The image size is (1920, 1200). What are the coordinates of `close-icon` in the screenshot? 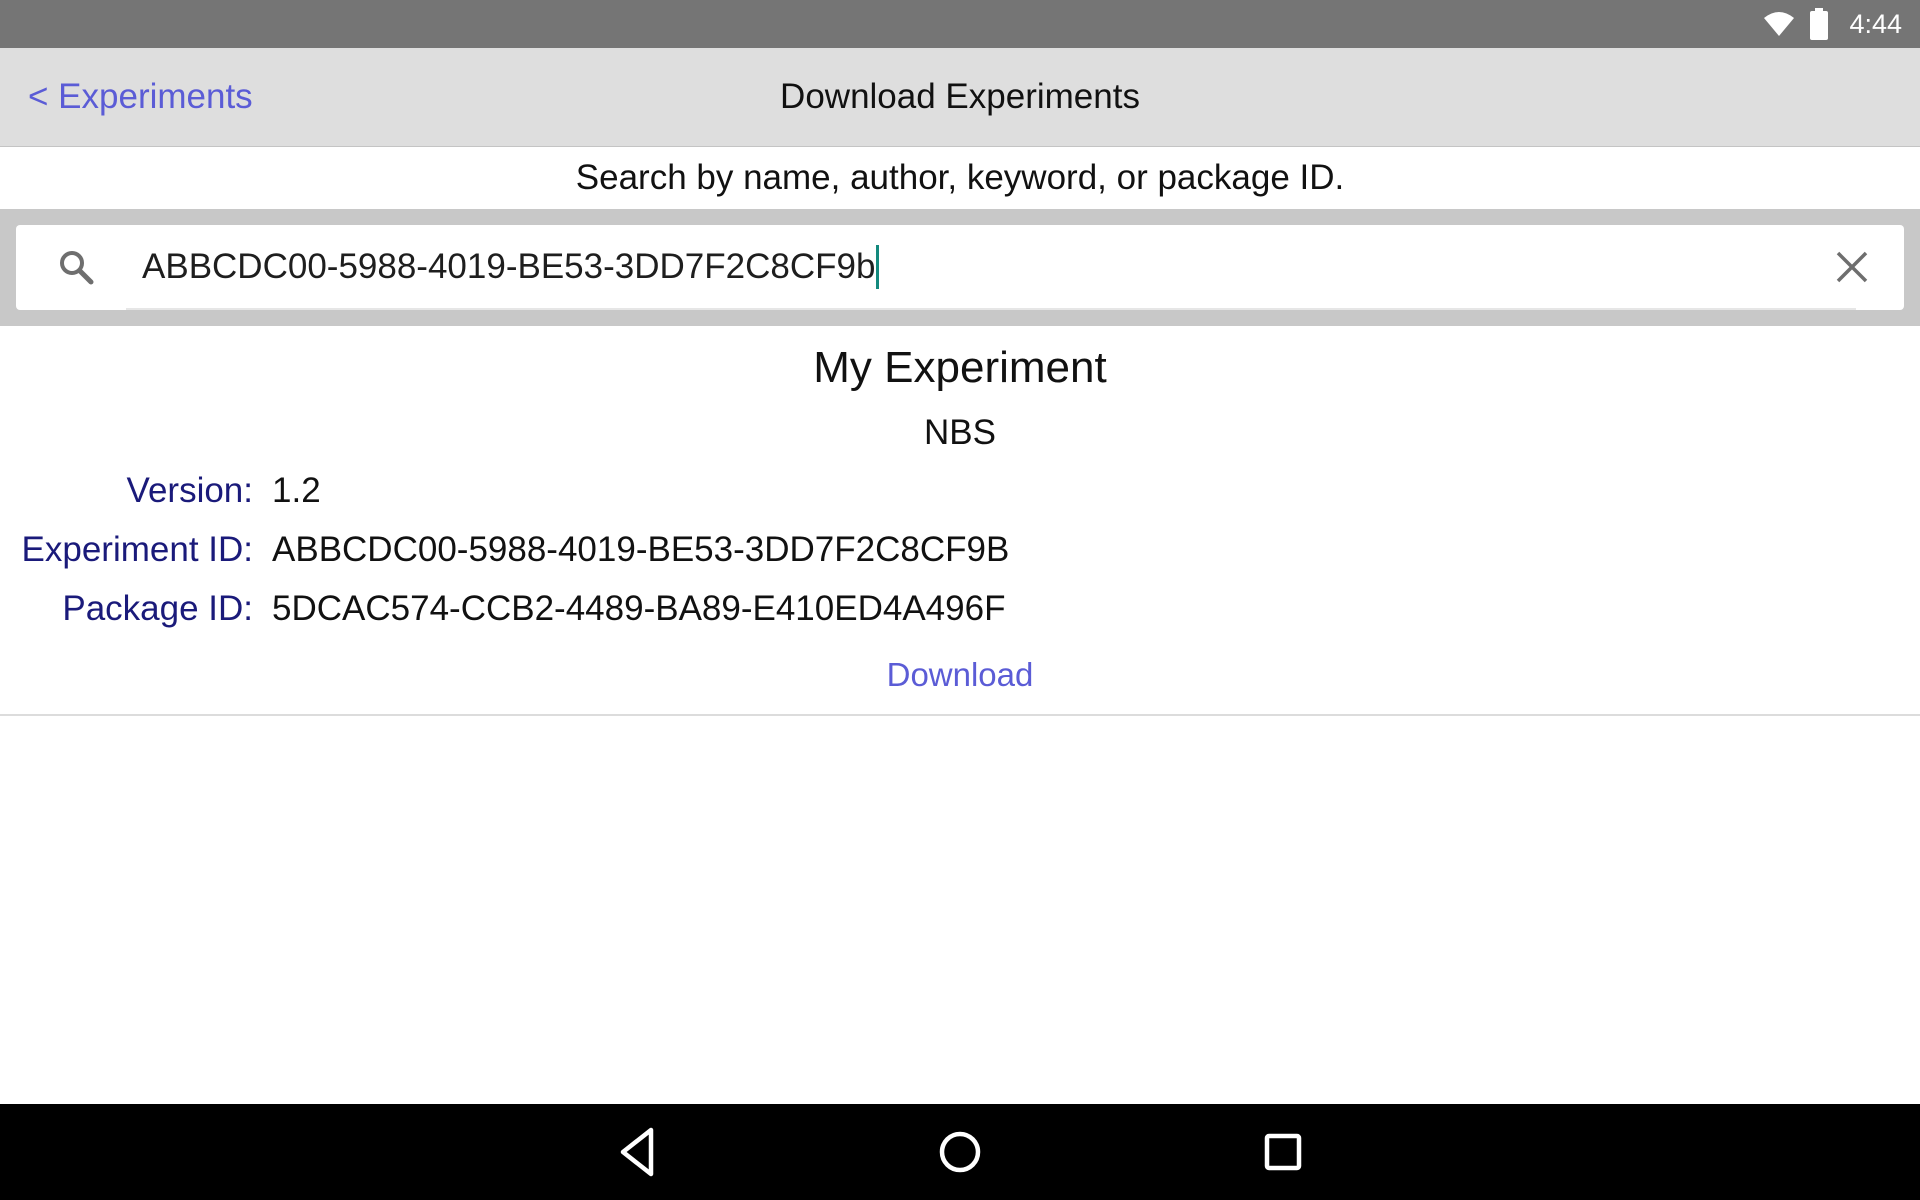 It's located at (1852, 267).